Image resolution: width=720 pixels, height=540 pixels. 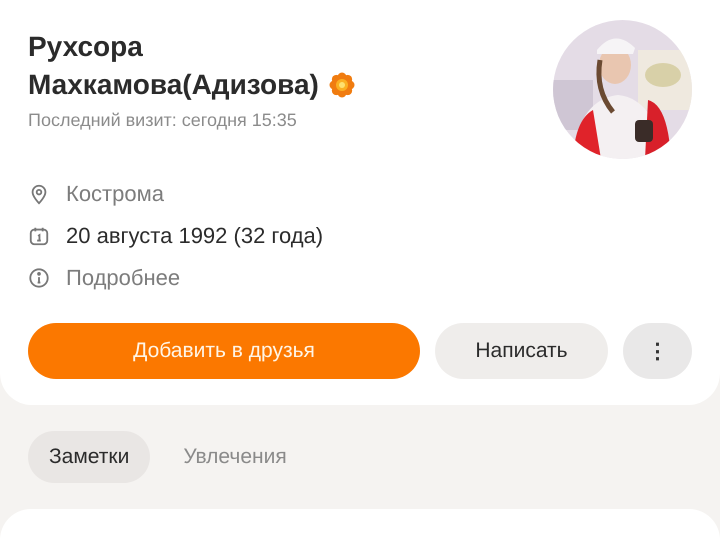 I want to click on profile-name: Махкамова(Адизова), so click(x=173, y=85).